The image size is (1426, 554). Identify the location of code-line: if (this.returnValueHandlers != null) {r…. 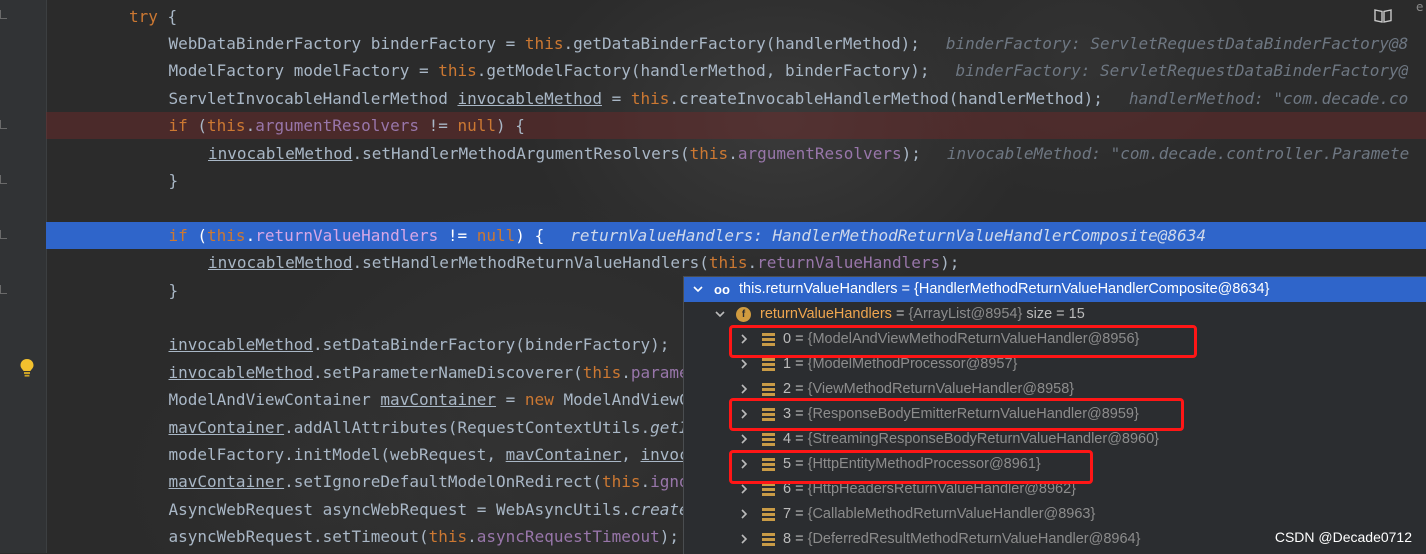
(736, 235).